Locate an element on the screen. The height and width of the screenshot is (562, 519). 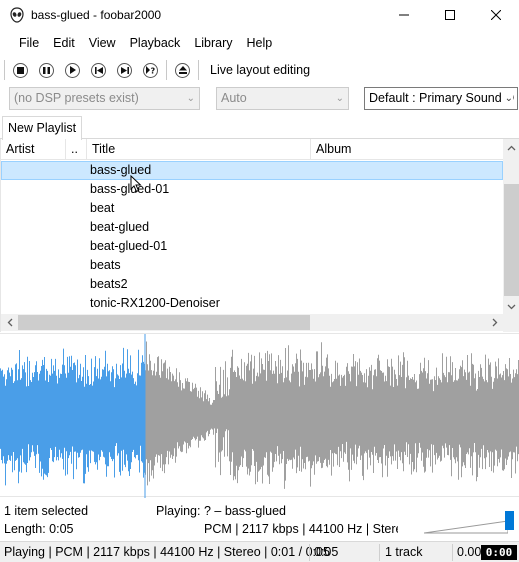
live-layout-editing-button: Live layout editing is located at coordinates (260, 70).